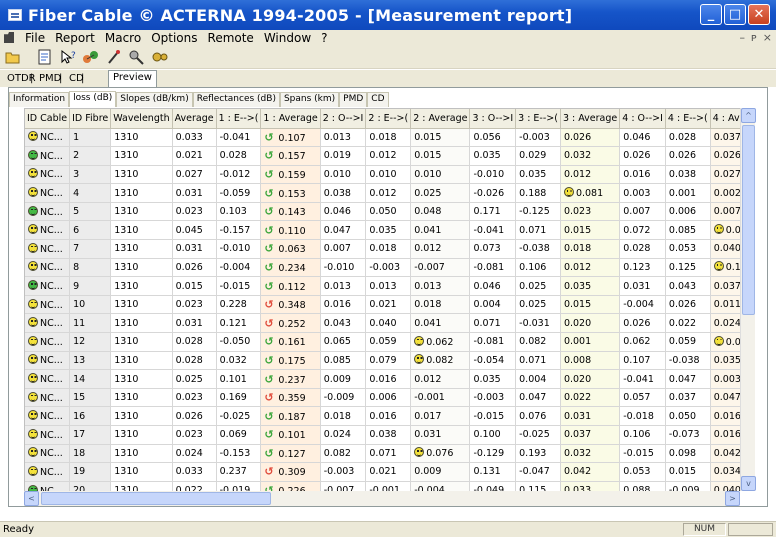 The width and height of the screenshot is (776, 537). What do you see at coordinates (440, 435) in the screenshot?
I see `table-cell: 0.031` at bounding box center [440, 435].